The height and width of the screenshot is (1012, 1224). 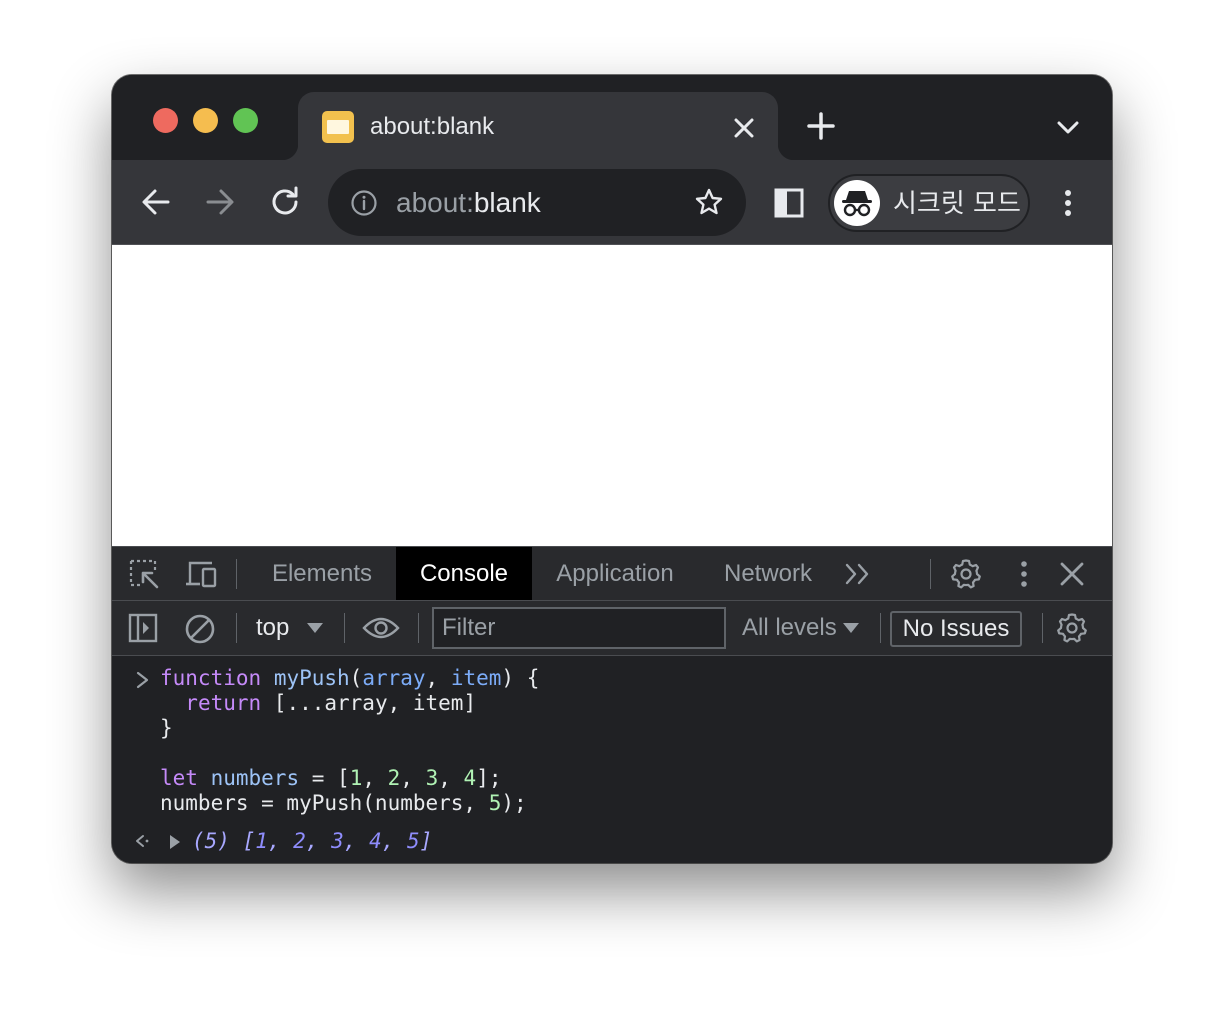 I want to click on back-arrow-icon, so click(x=156, y=202).